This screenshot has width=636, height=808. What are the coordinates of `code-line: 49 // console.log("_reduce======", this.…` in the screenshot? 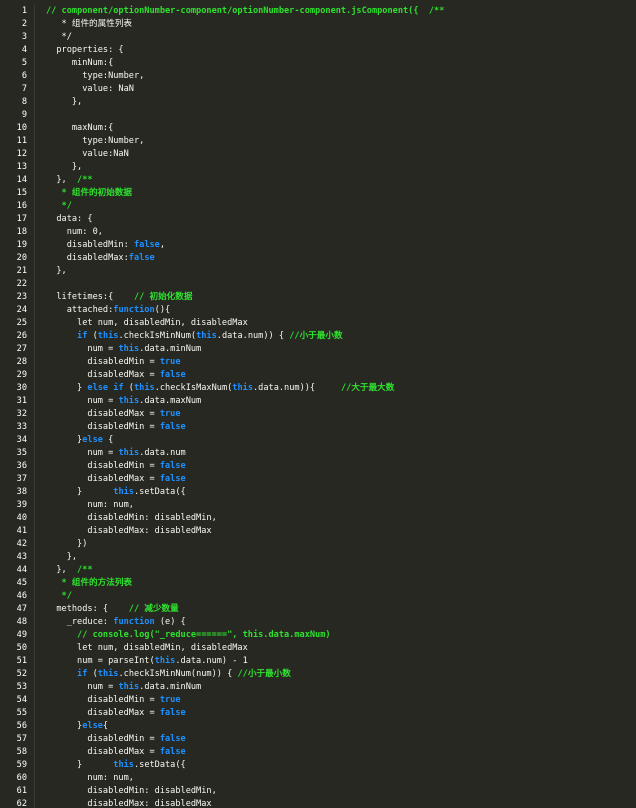 It's located at (318, 635).